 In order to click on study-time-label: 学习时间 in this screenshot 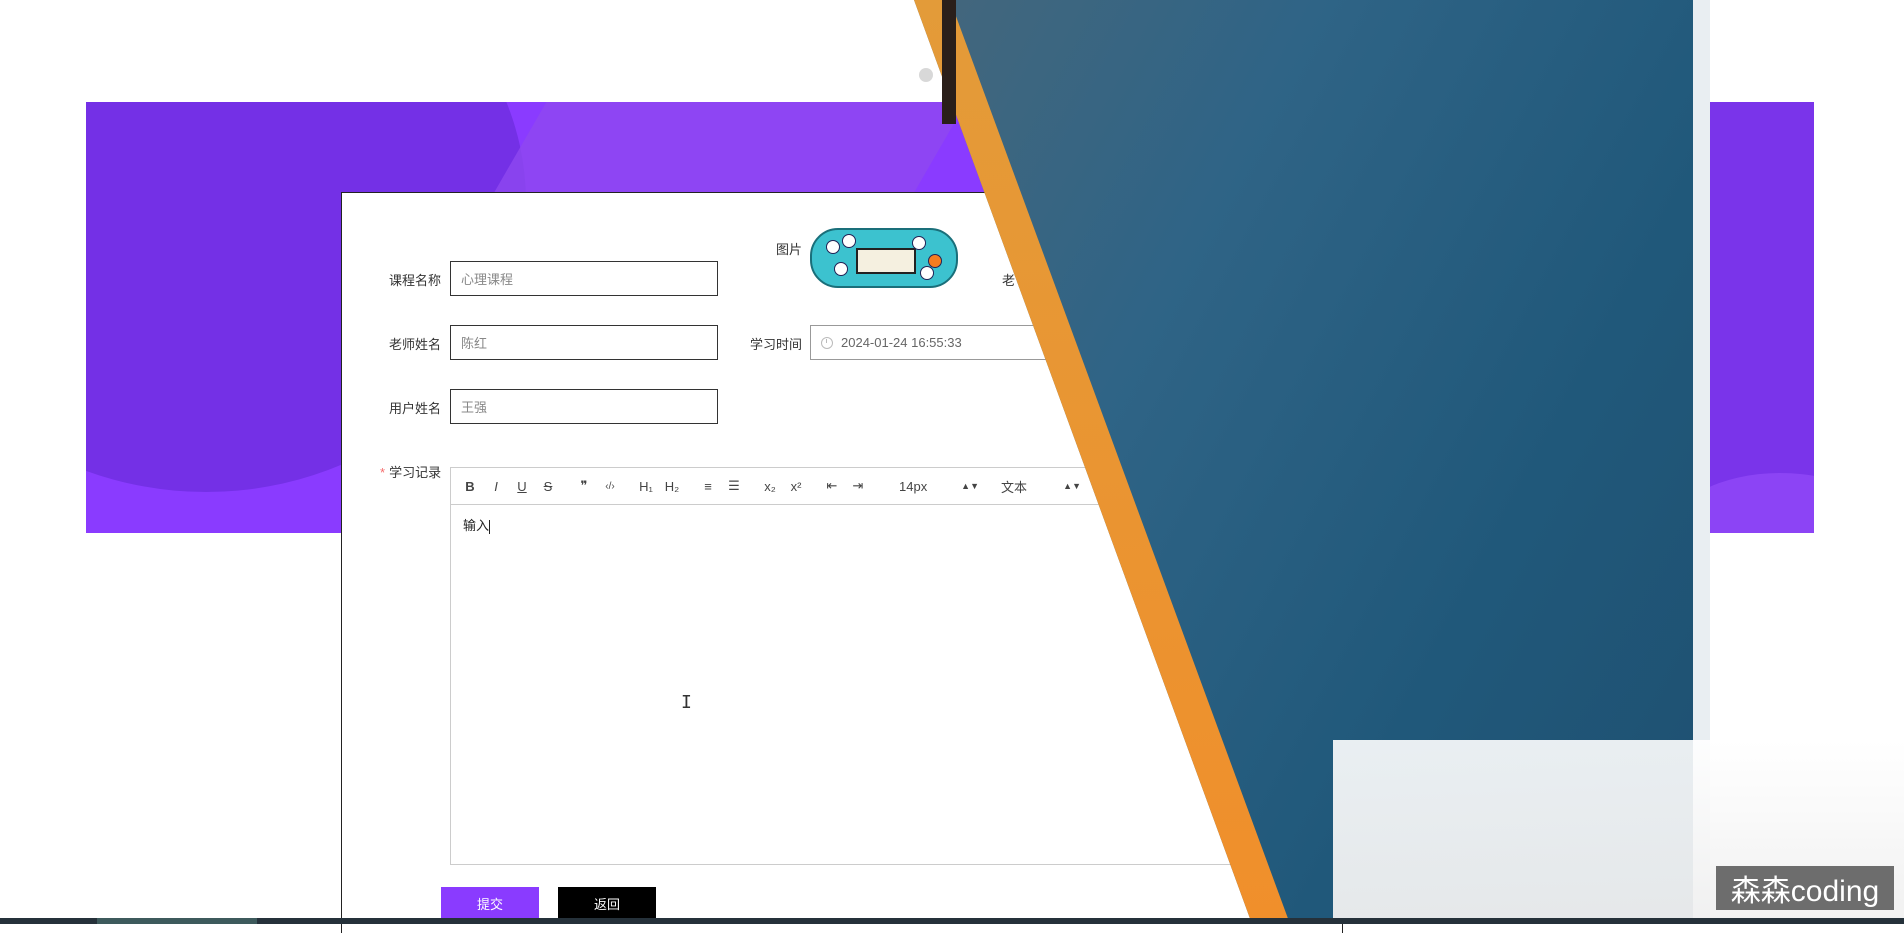, I will do `click(776, 344)`.